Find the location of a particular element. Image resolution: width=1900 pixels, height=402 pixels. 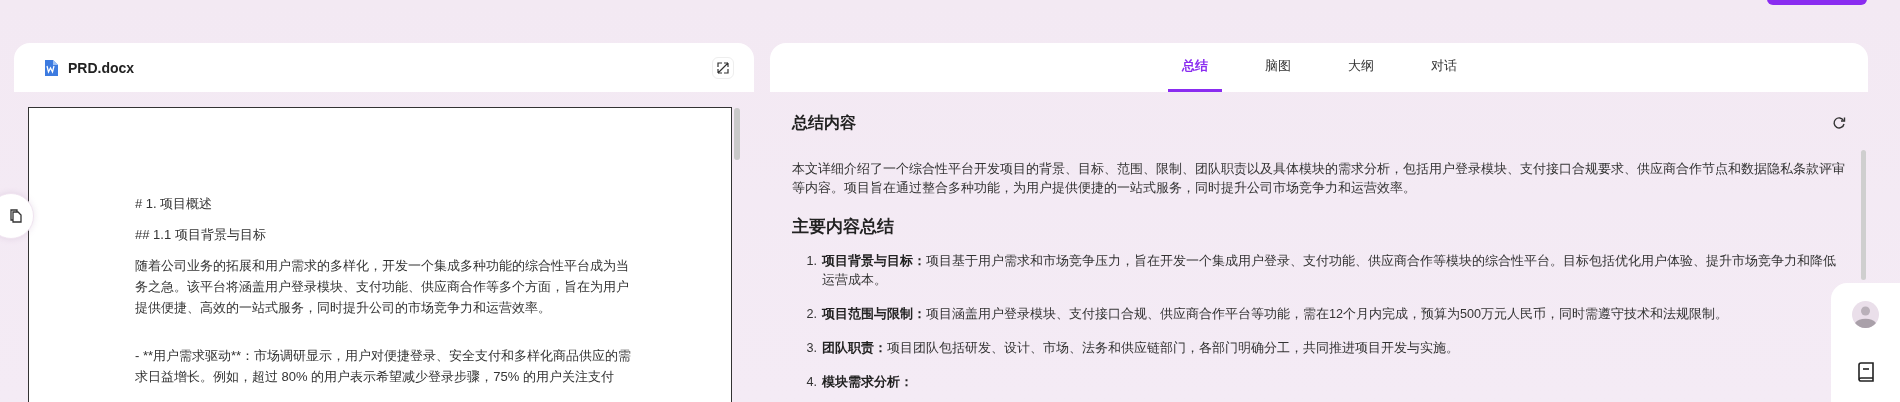

list-item-text: 项目背景与目标：项目基于用户需求和市场竞争压力，旨在开发一个集成用户登录、支付功能、供应商合作等模块的综合性平台。目标包括优化用户体验、提升市场竞争力和降低运营成本。 is located at coordinates (1329, 271).